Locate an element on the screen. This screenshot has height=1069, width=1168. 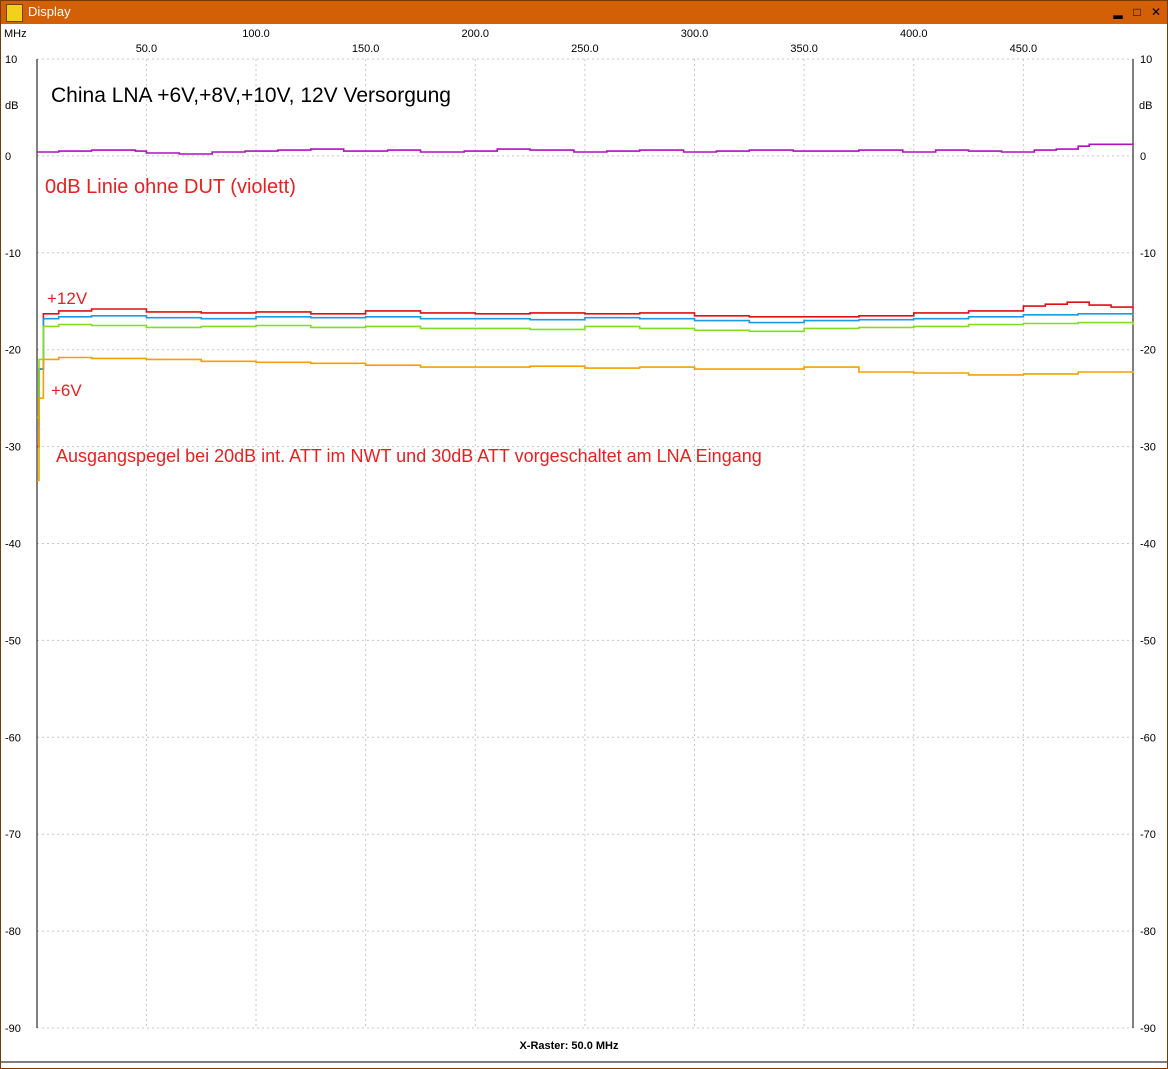
close-button: ✕ is located at coordinates (1156, 12).